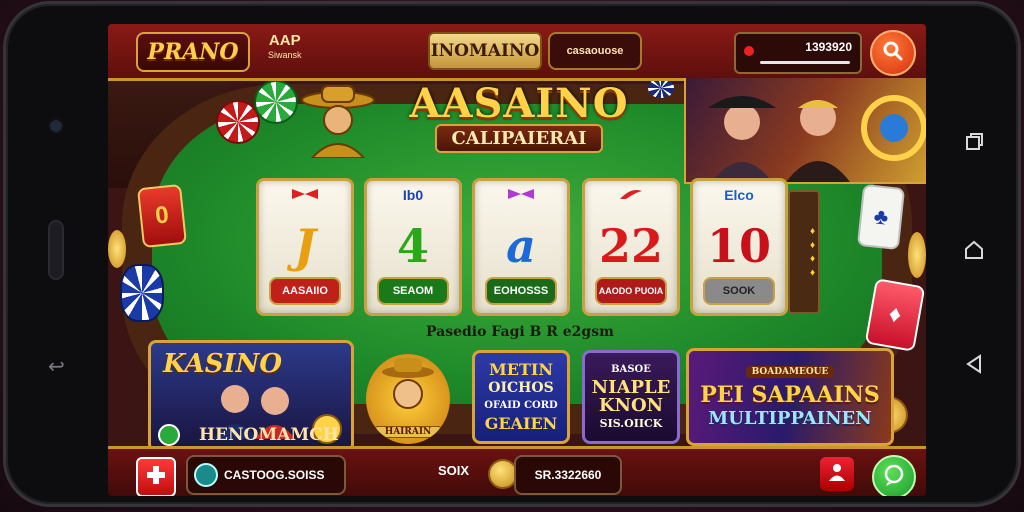 The height and width of the screenshot is (512, 1024). I want to click on slot-reel: Elco 10 SOOK, so click(739, 247).